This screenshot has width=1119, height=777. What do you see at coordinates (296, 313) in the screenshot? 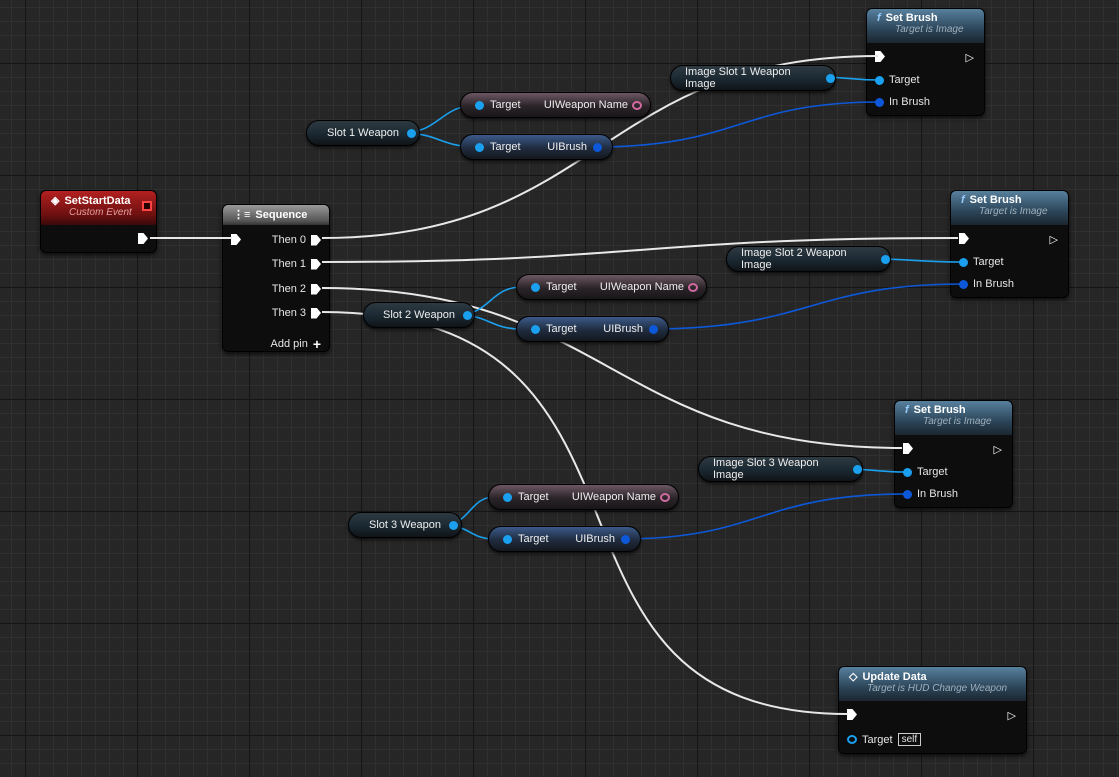
I see `then-3-pin: Then 3` at bounding box center [296, 313].